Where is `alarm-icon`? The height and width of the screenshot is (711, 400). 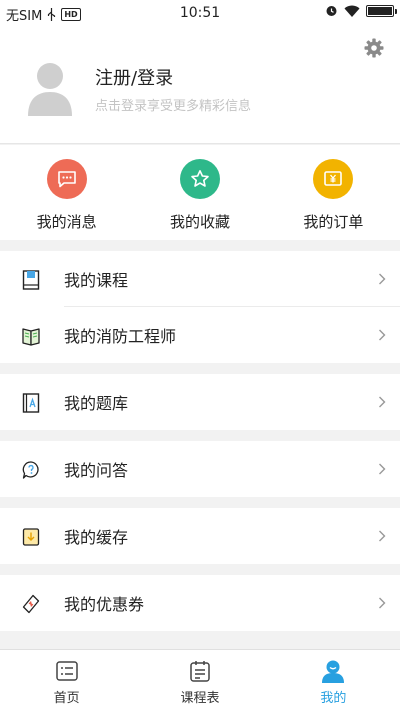 alarm-icon is located at coordinates (331, 11).